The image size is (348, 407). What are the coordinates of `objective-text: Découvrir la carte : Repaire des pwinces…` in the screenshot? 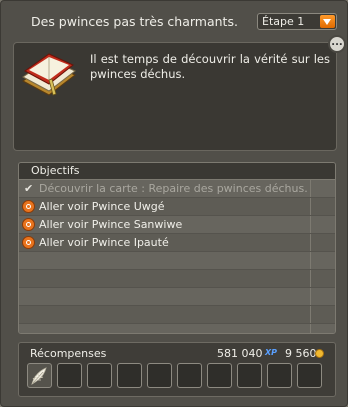 It's located at (173, 188).